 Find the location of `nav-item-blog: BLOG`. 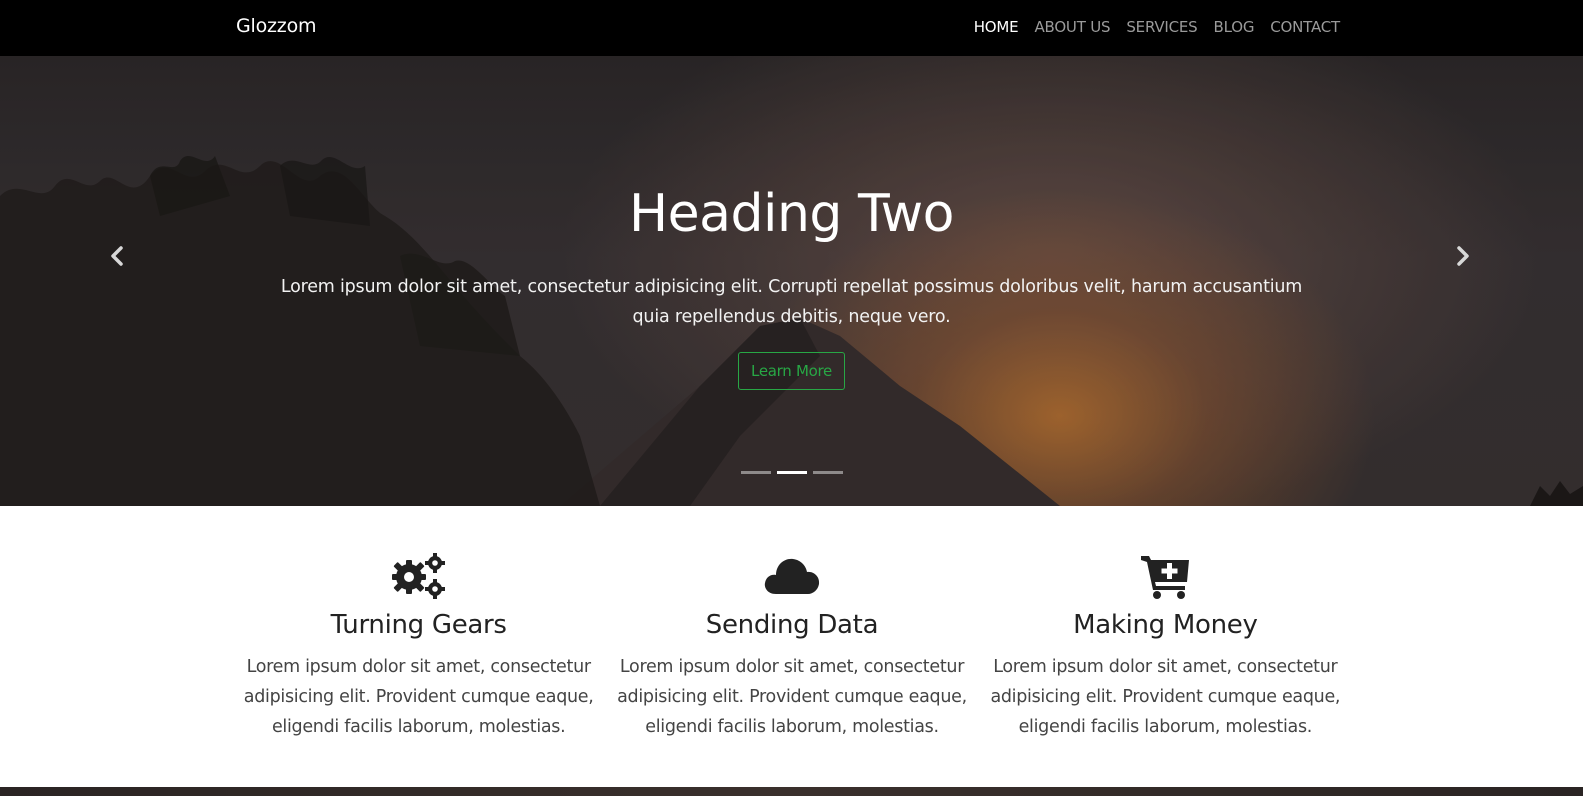

nav-item-blog: BLOG is located at coordinates (1234, 27).